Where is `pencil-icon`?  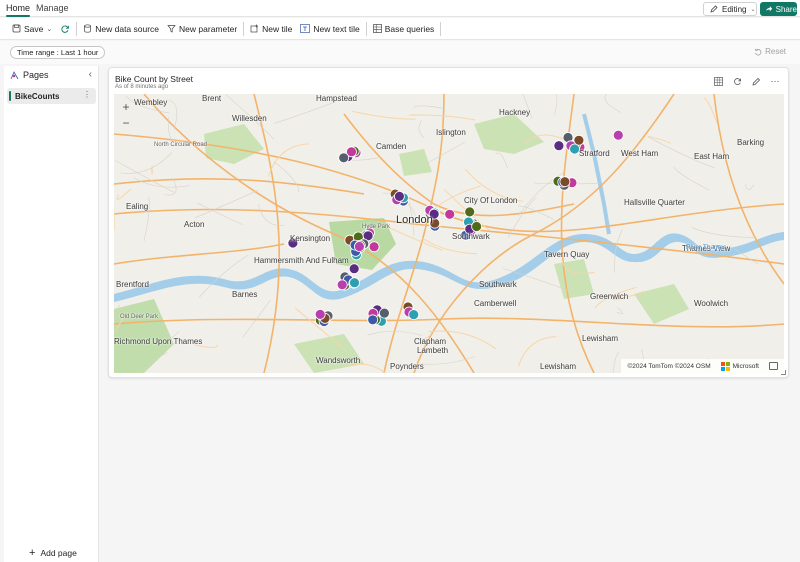 pencil-icon is located at coordinates (714, 9).